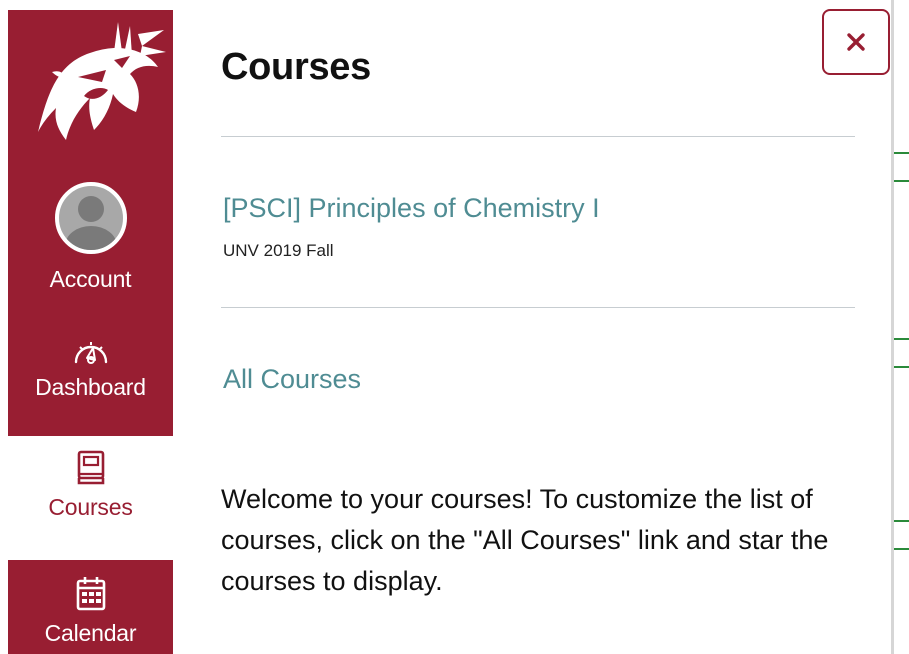 The image size is (909, 654). What do you see at coordinates (90, 353) in the screenshot?
I see `speedometer-icon` at bounding box center [90, 353].